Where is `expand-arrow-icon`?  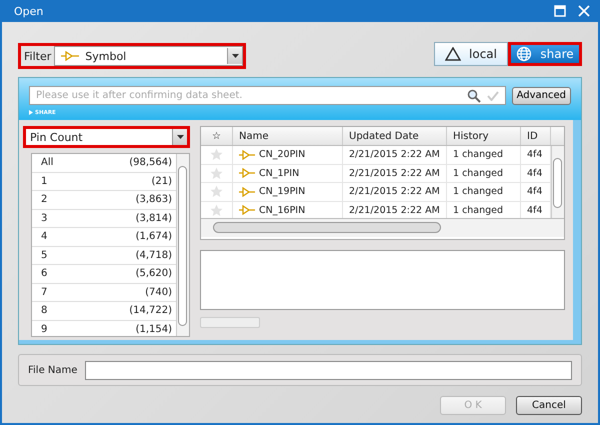
expand-arrow-icon is located at coordinates (31, 112).